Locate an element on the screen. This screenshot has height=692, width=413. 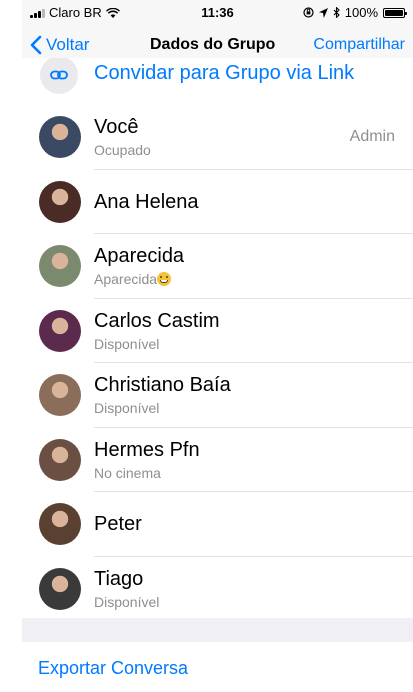
member-status-text: Aparecida is located at coordinates (126, 279).